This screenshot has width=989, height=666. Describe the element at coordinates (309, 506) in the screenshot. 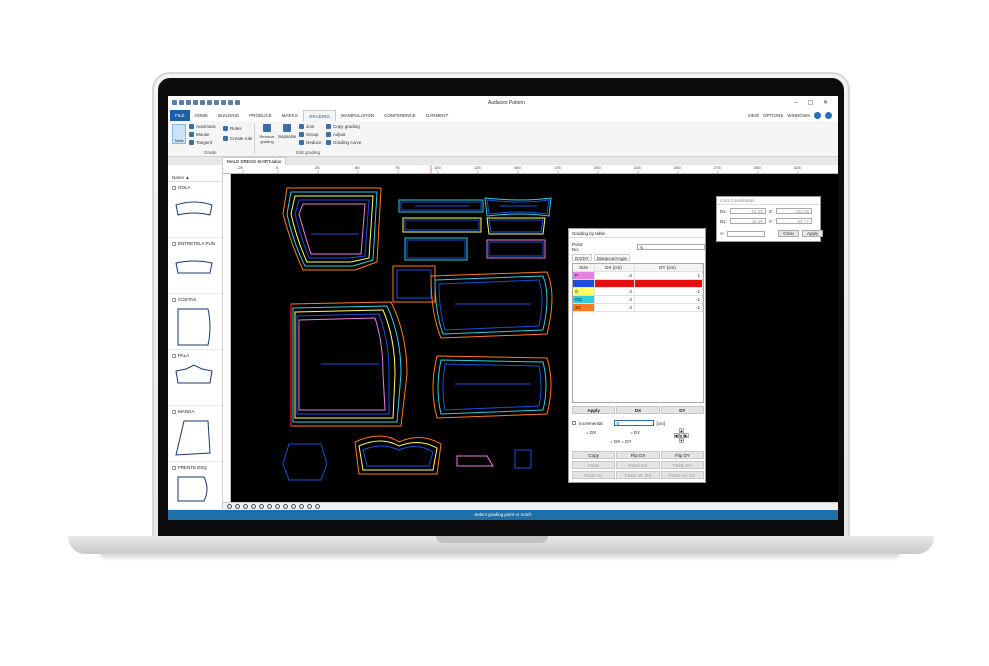

I see `magnet-icon` at that location.